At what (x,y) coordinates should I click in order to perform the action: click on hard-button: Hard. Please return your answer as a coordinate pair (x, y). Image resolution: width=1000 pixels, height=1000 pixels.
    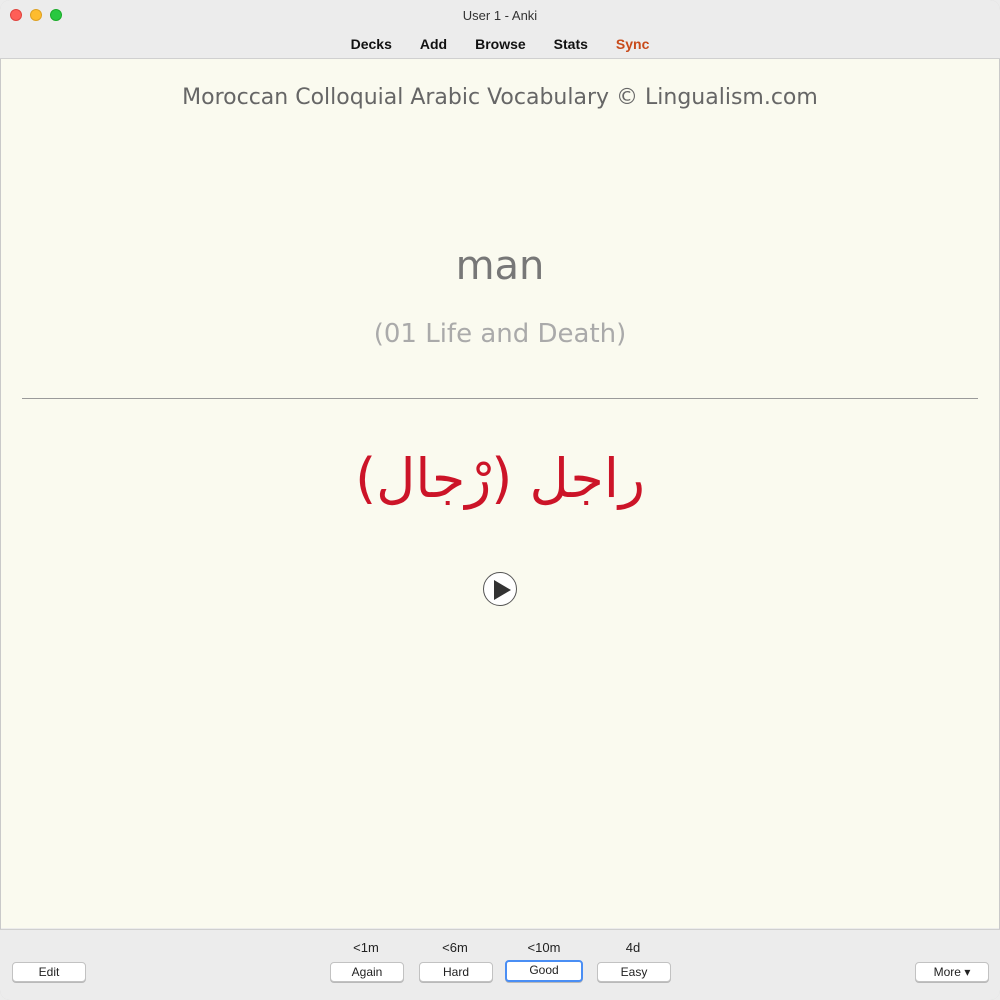
    Looking at the image, I should click on (456, 972).